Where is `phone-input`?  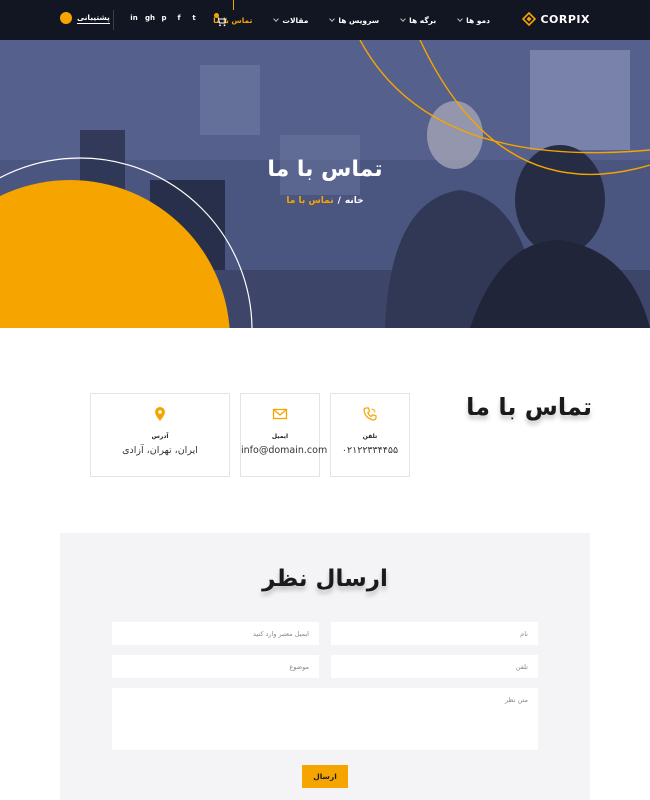 phone-input is located at coordinates (434, 666).